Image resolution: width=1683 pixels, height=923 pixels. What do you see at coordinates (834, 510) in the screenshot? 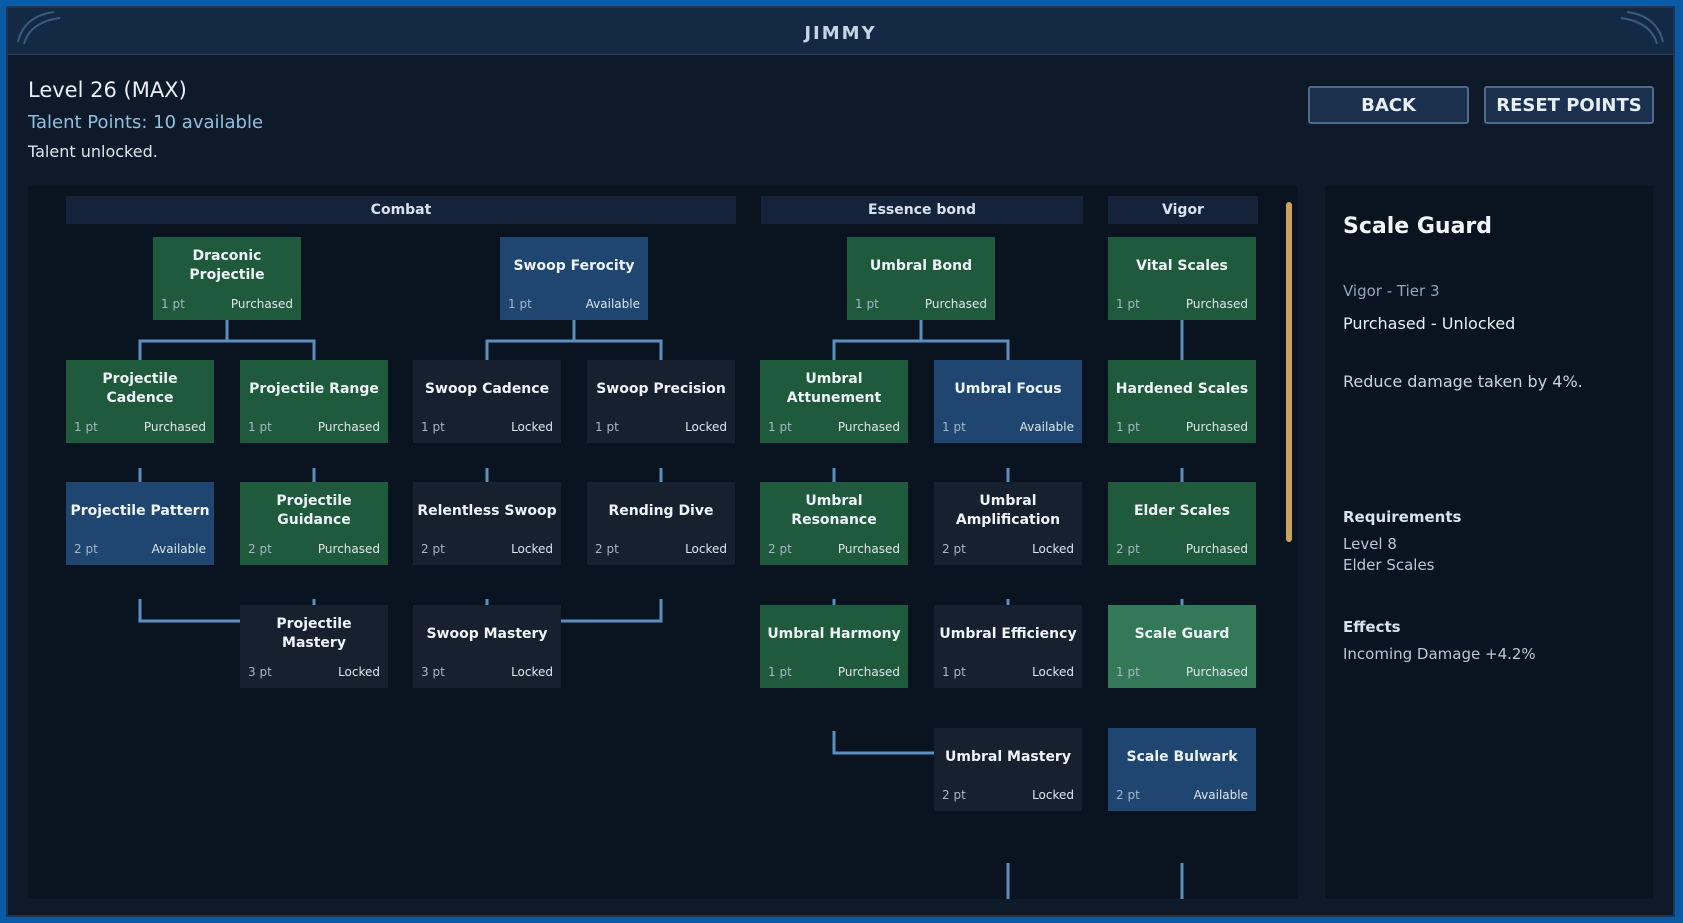
I see `talent-node-name: Umbral Resonance` at bounding box center [834, 510].